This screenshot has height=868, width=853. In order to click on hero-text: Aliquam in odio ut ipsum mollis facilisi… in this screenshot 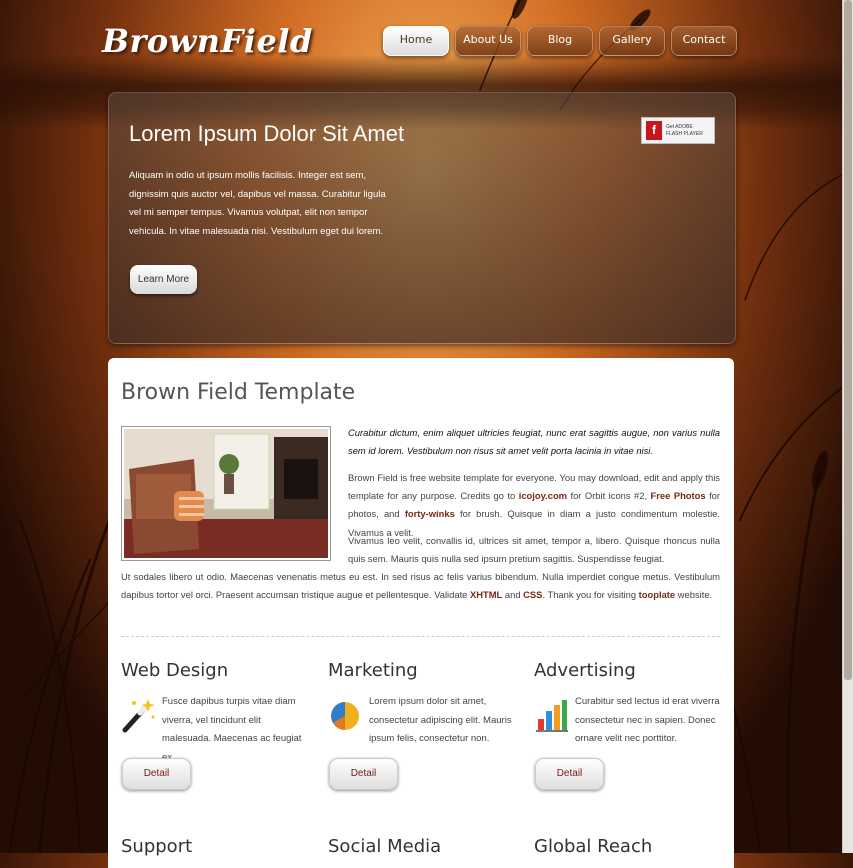, I will do `click(257, 203)`.